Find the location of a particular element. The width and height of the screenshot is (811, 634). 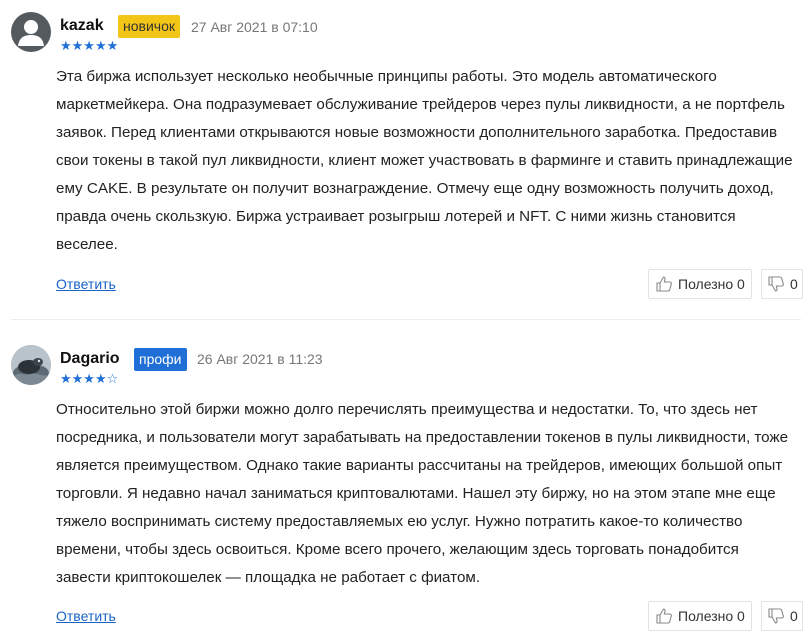

user-photo-avatar is located at coordinates (31, 365).